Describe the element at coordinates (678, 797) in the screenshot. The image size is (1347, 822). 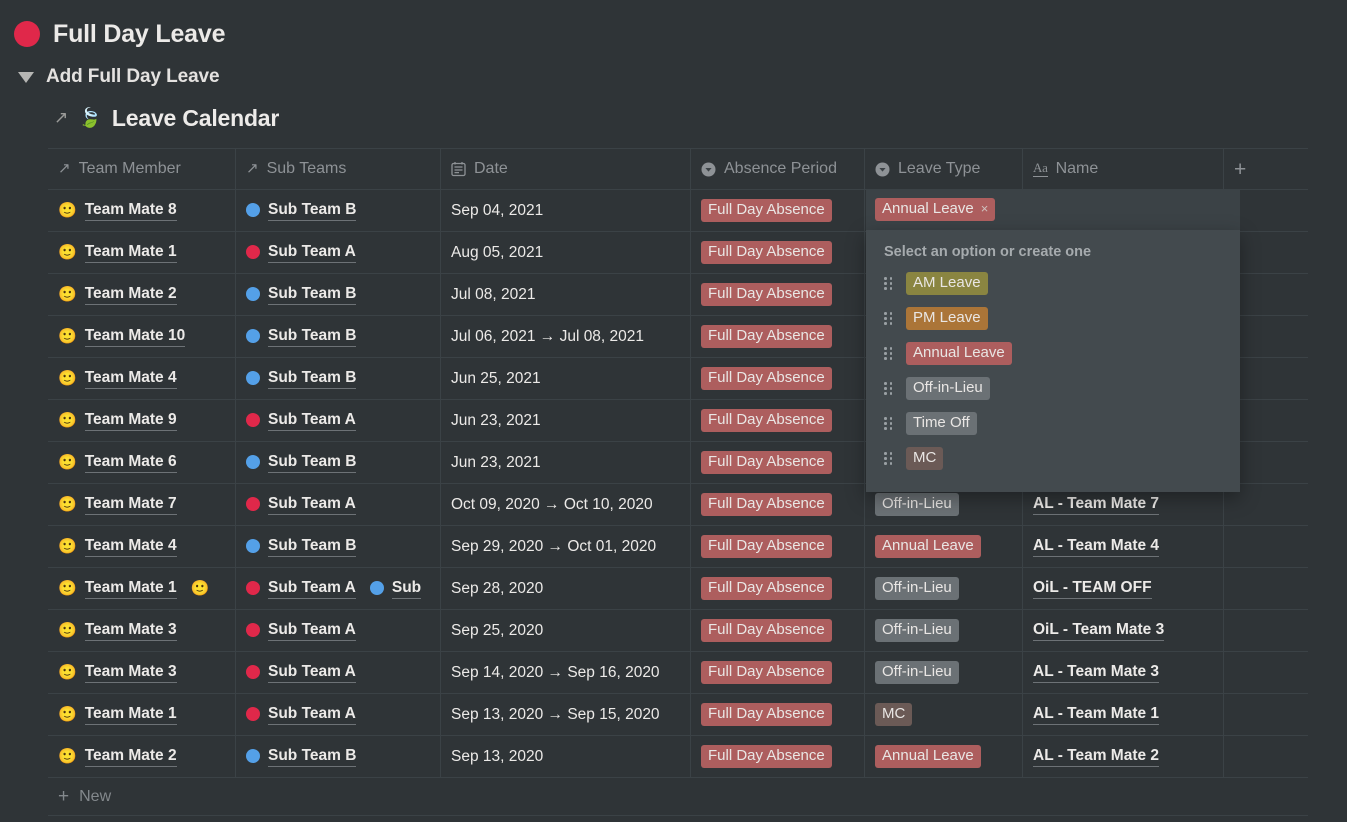
I see `new-row-button: + New` at that location.